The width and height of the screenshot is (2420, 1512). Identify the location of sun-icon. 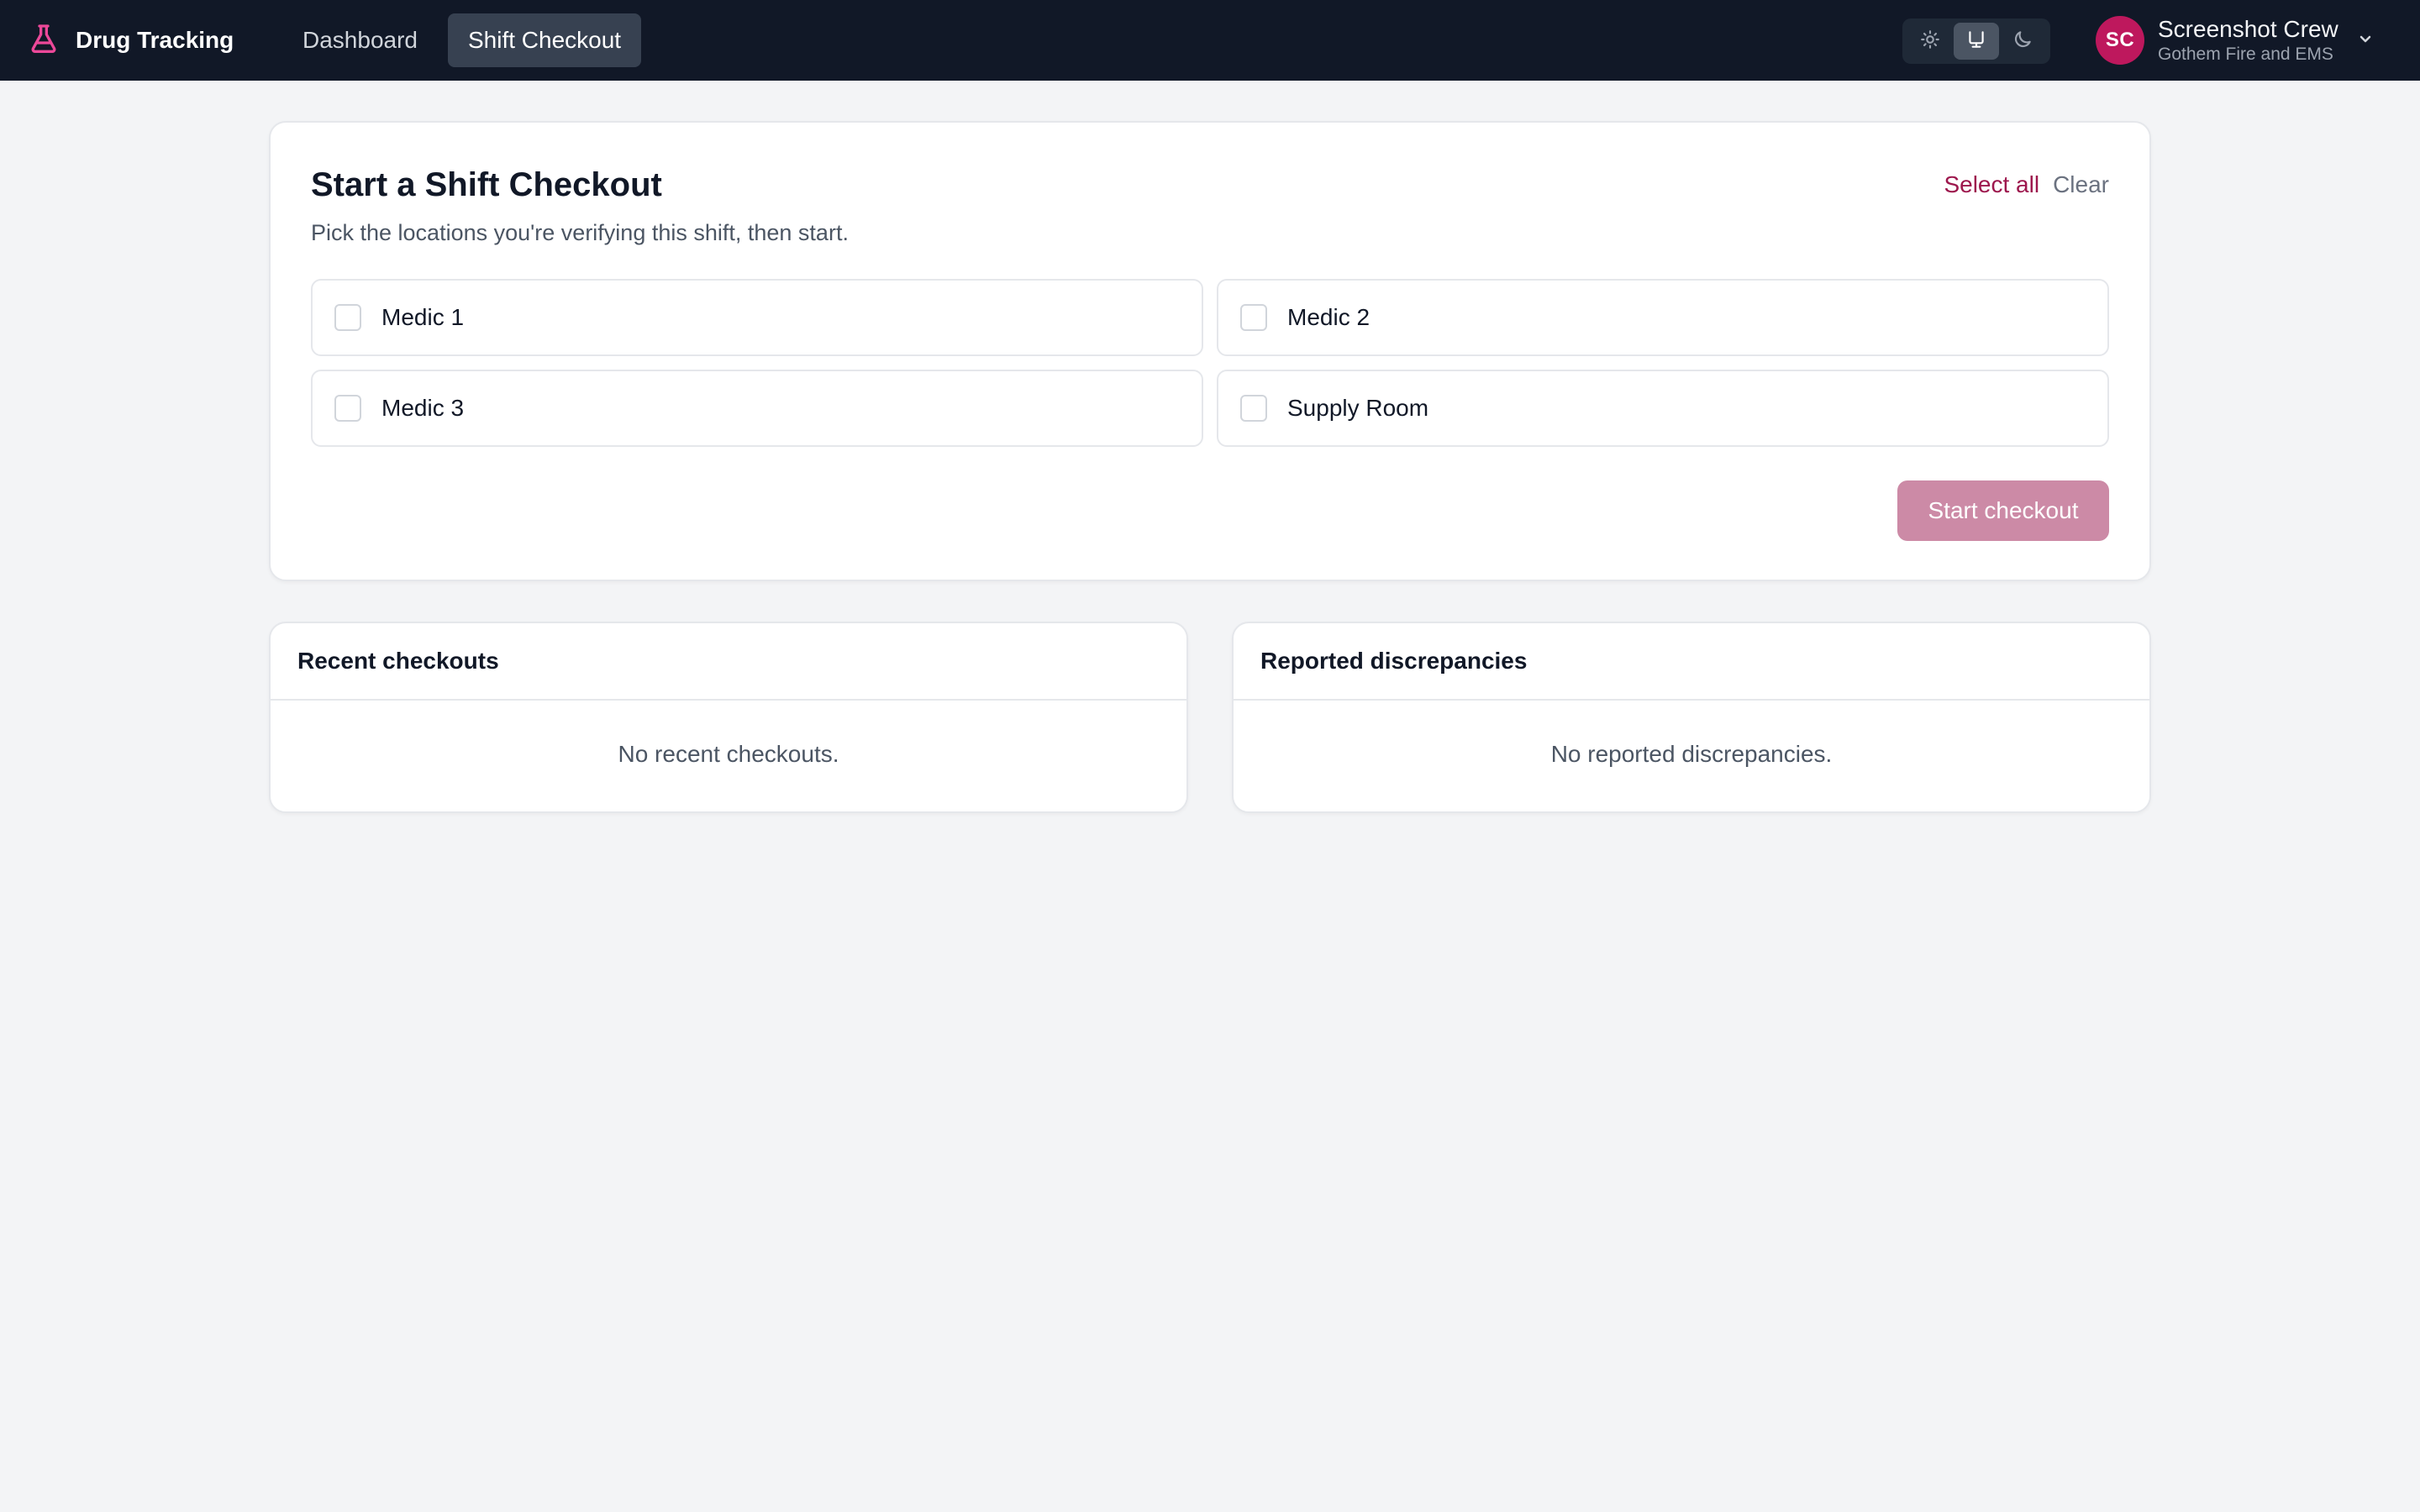
(1930, 42).